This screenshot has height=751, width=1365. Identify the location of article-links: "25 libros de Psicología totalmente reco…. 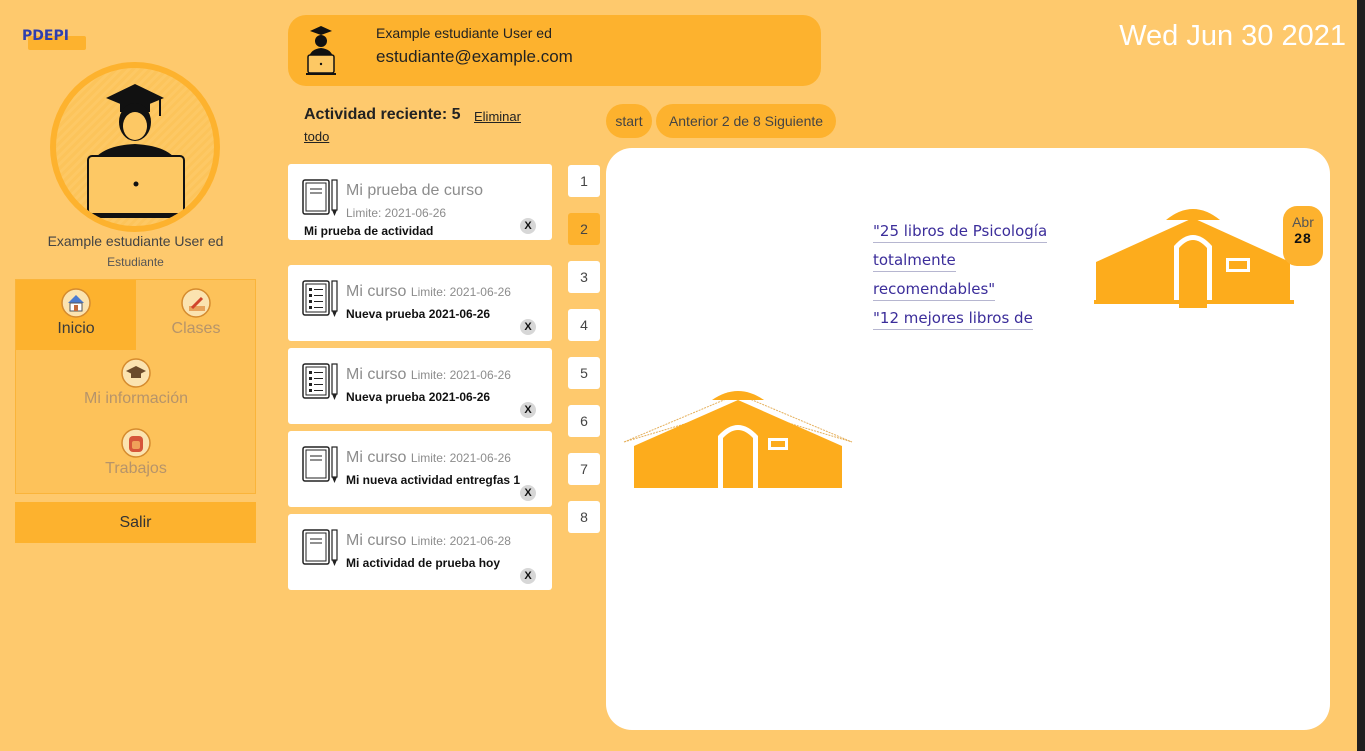
(968, 283).